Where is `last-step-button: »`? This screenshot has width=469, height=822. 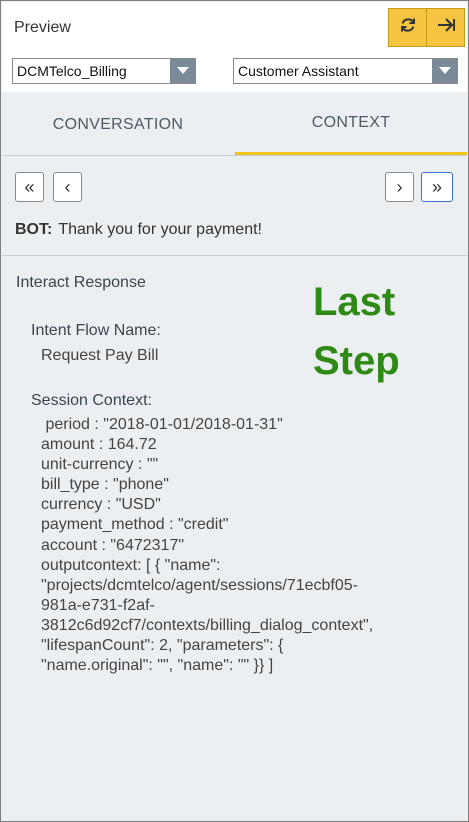
last-step-button: » is located at coordinates (437, 187).